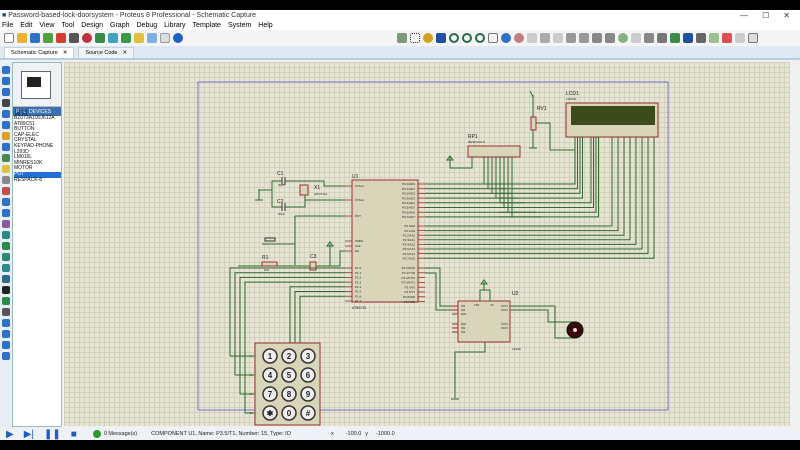 This screenshot has height=450, width=800. What do you see at coordinates (662, 38) in the screenshot?
I see `decompose-icon` at bounding box center [662, 38].